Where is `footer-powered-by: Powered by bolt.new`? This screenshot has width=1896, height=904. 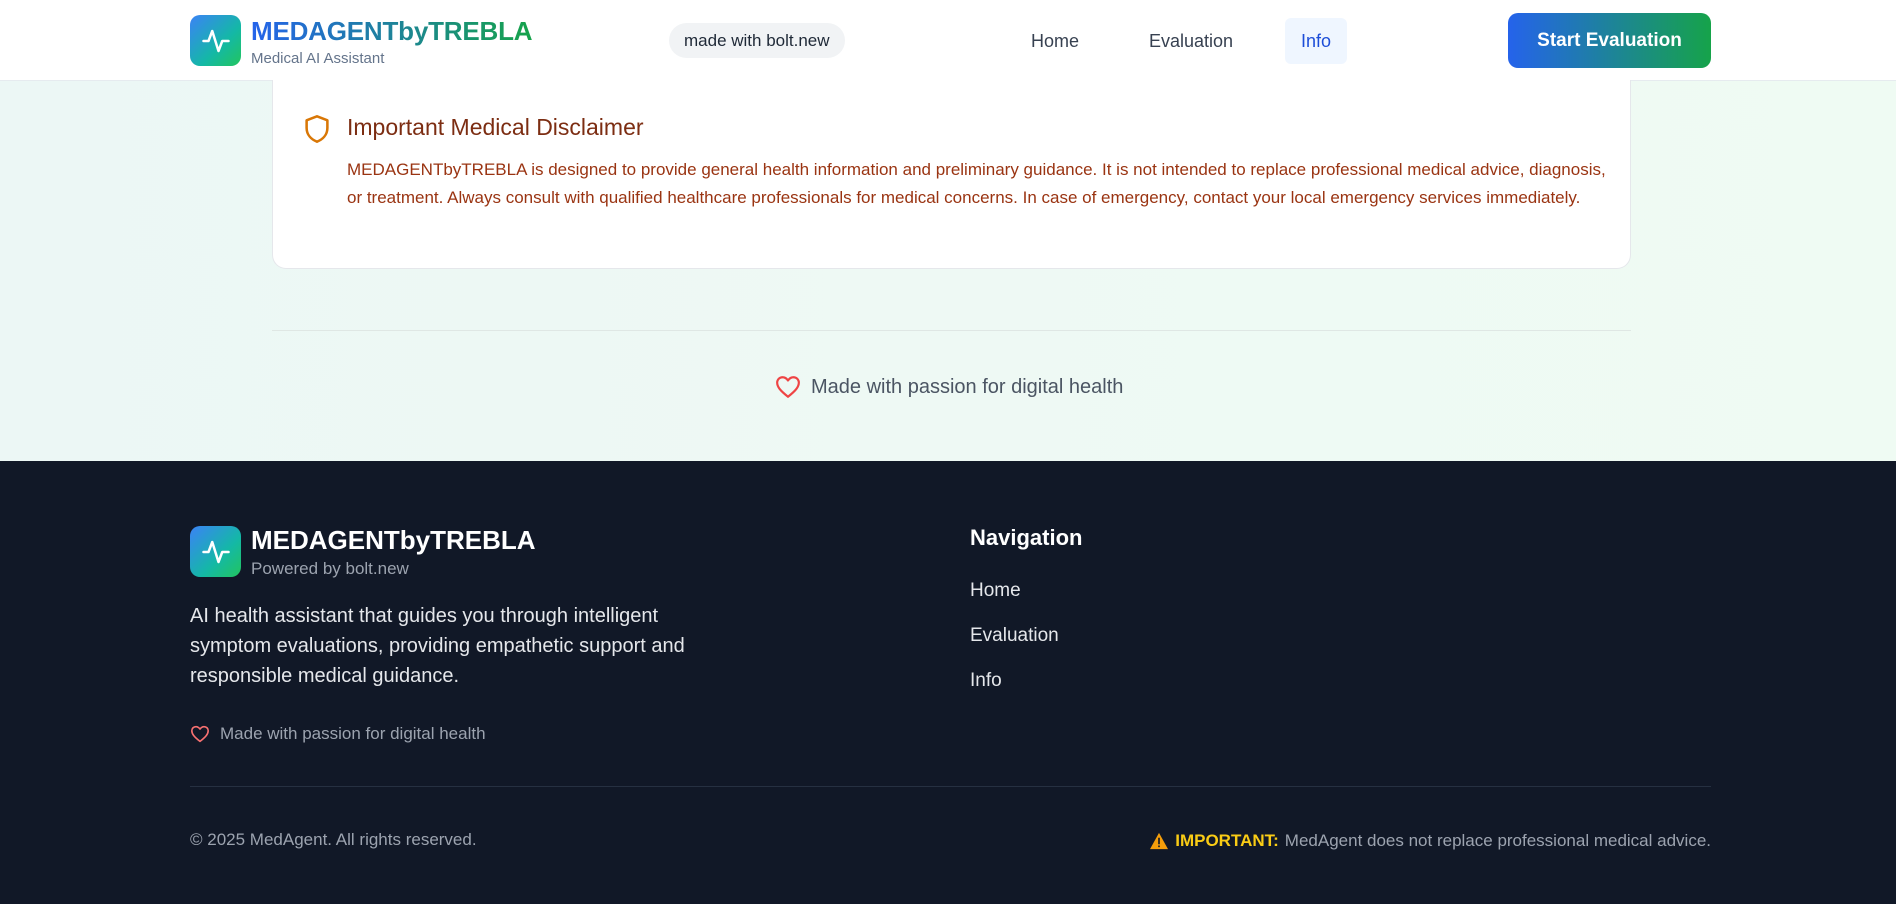 footer-powered-by: Powered by bolt.new is located at coordinates (330, 568).